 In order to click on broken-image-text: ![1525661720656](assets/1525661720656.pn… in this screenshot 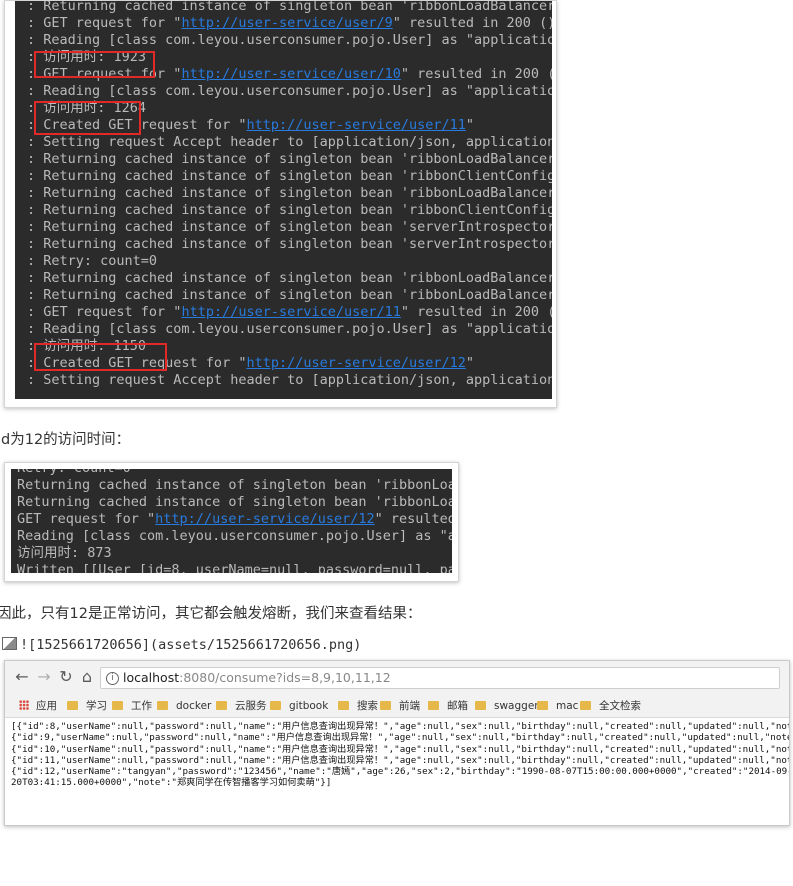, I will do `click(191, 645)`.